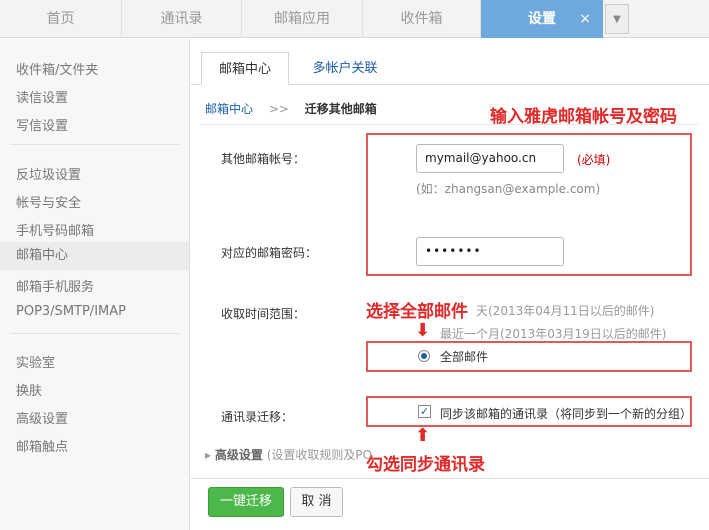  What do you see at coordinates (490, 158) in the screenshot?
I see `account-input: mymail@yahoo.cn` at bounding box center [490, 158].